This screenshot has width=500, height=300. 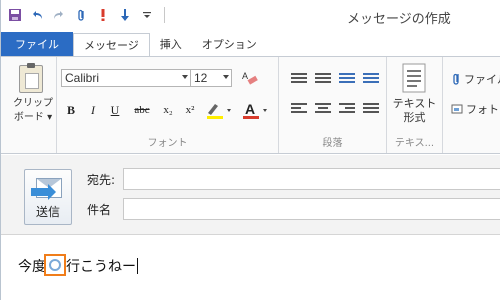 I want to click on body-text-after: 行こうねー, so click(x=101, y=267).